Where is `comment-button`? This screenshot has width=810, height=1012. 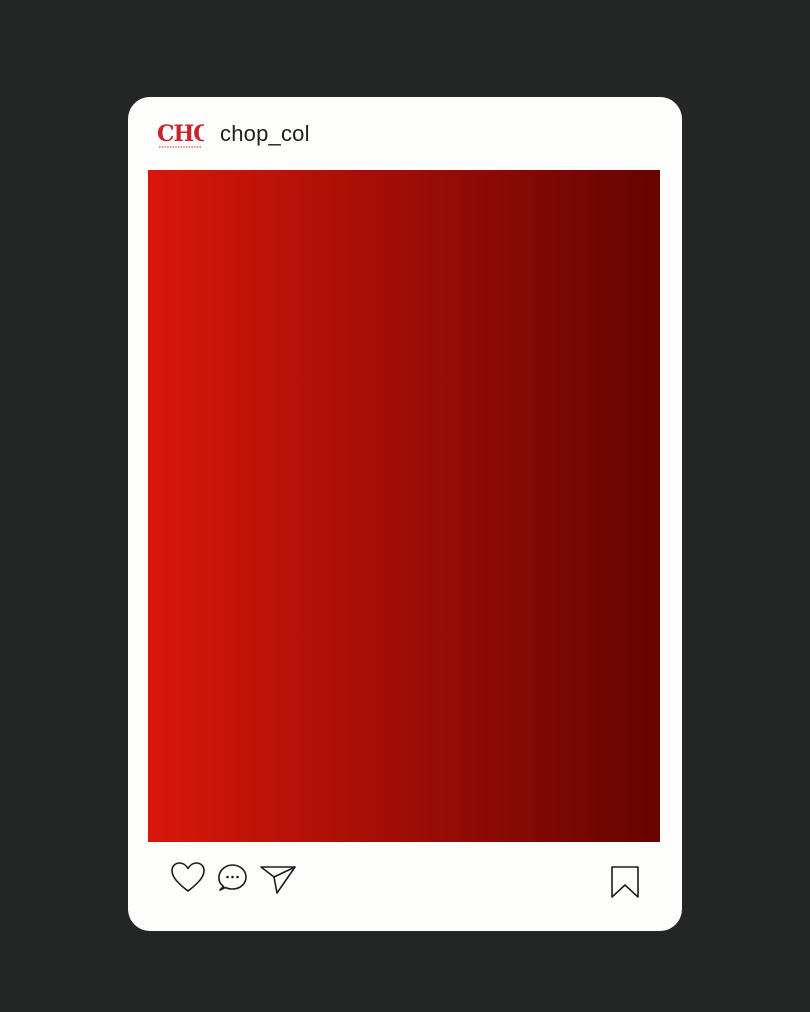 comment-button is located at coordinates (233, 878).